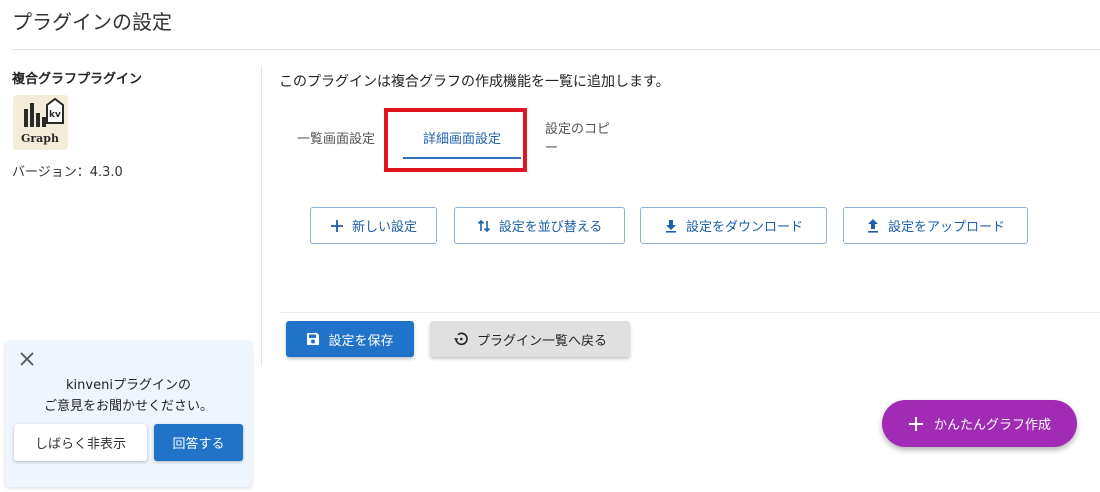 Image resolution: width=1100 pixels, height=492 pixels. What do you see at coordinates (556, 49) in the screenshot?
I see `top-divider` at bounding box center [556, 49].